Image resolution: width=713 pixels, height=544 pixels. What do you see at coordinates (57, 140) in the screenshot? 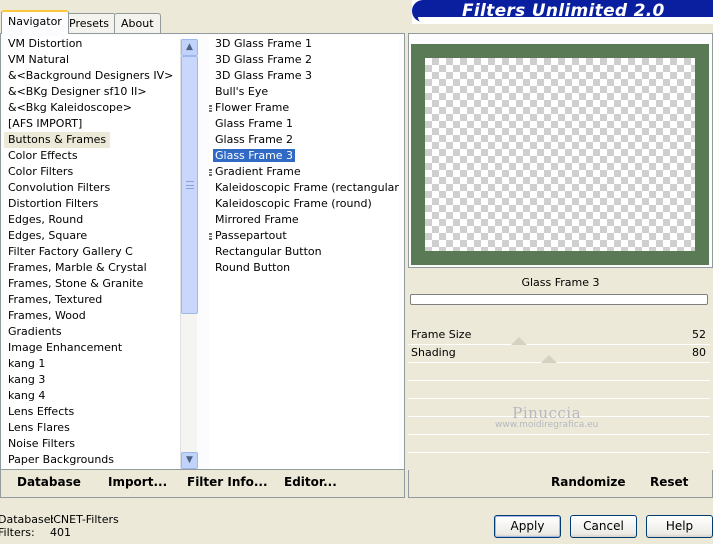
I see `category-item-label: Buttons & Frames` at bounding box center [57, 140].